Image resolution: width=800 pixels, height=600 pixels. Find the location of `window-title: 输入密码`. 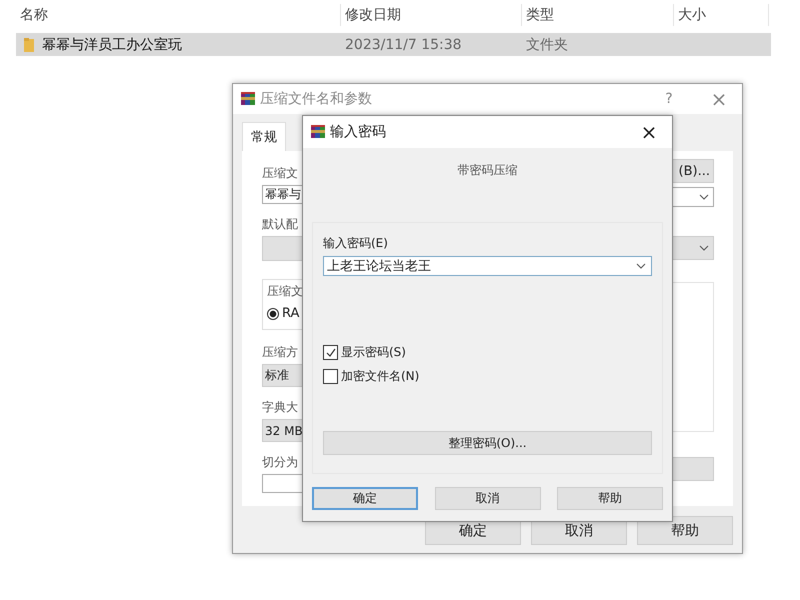

window-title: 输入密码 is located at coordinates (358, 132).